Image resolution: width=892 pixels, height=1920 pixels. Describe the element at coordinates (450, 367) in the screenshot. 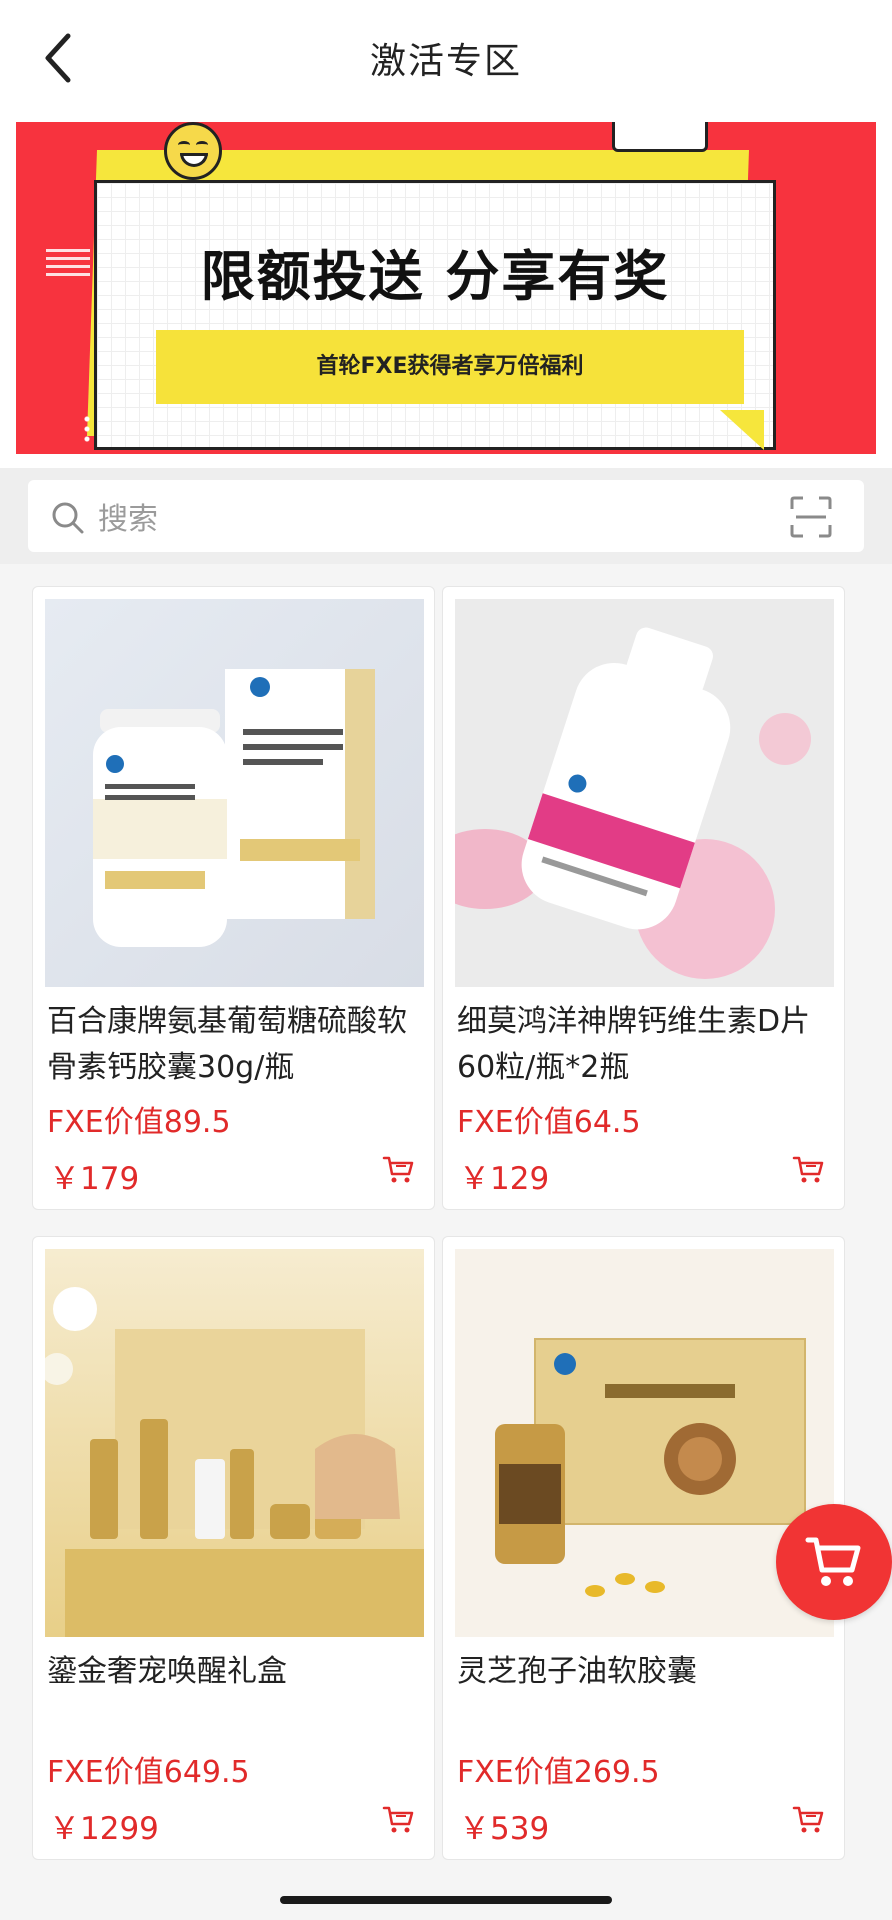

I see `banner-subline: 首轮FXE获得者享万倍福利` at that location.